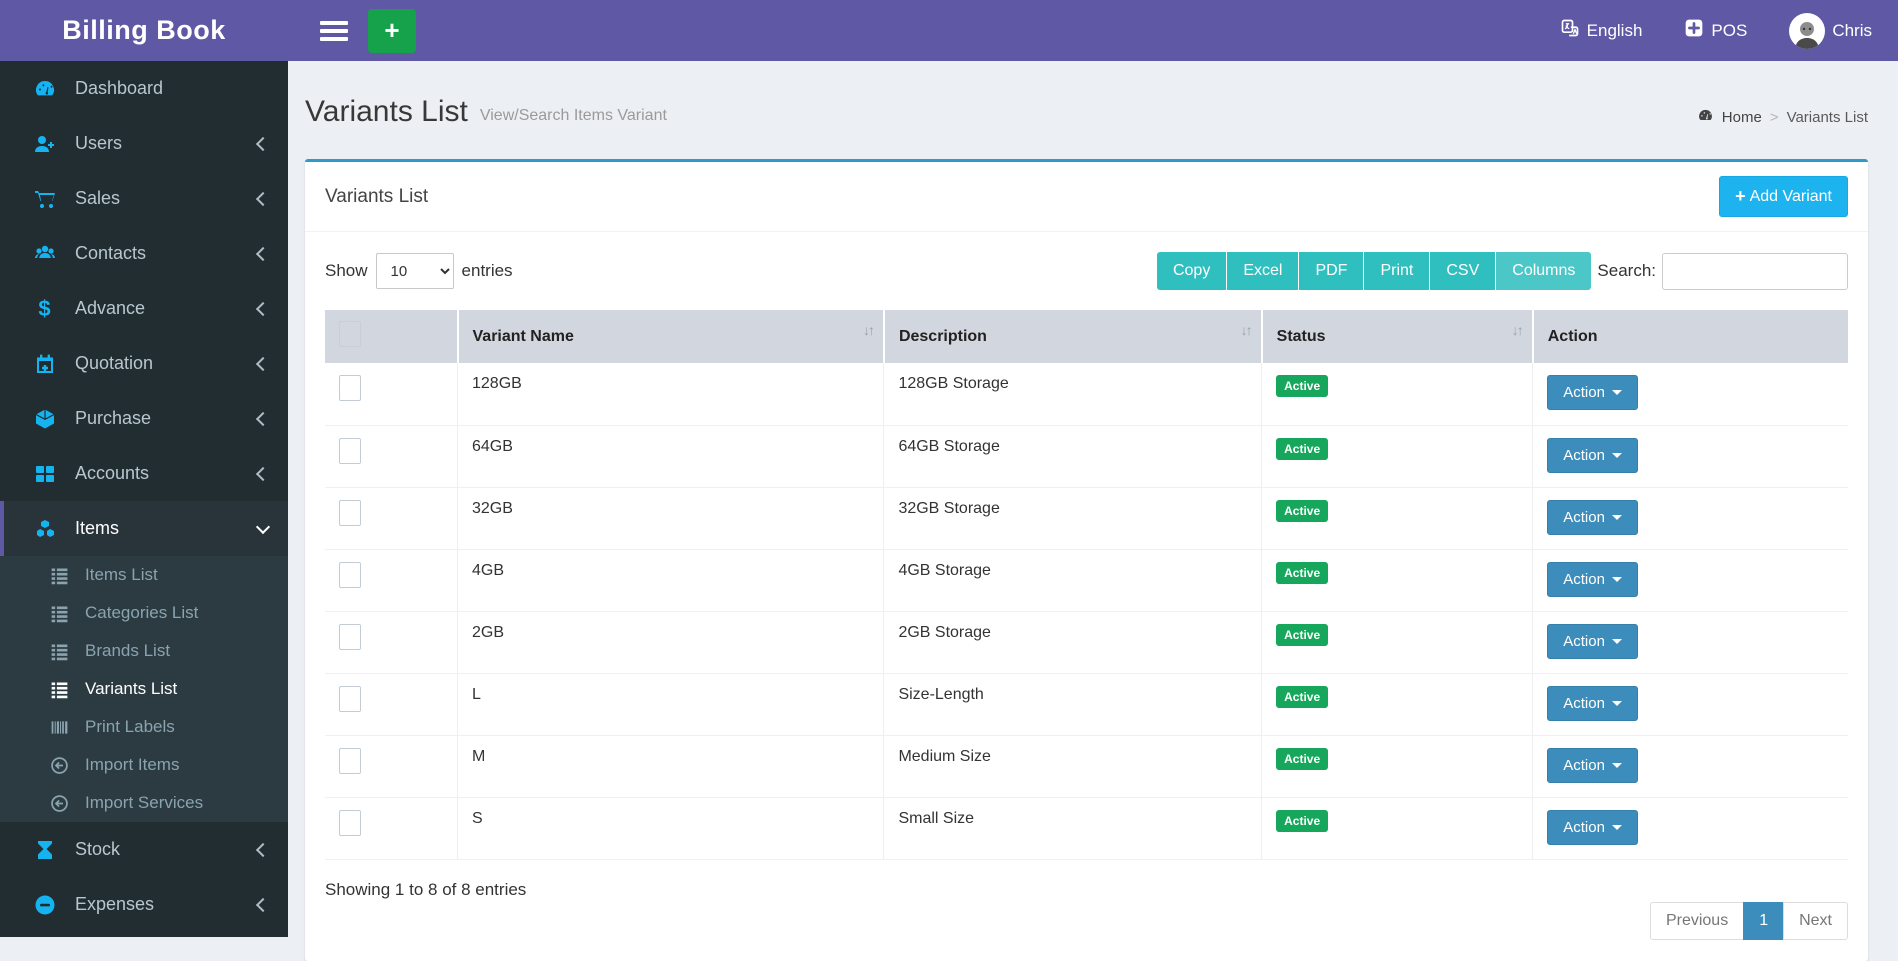 The image size is (1898, 961). What do you see at coordinates (1086, 642) in the screenshot?
I see `table-row: 2GB 2GB Storage Active Action` at bounding box center [1086, 642].